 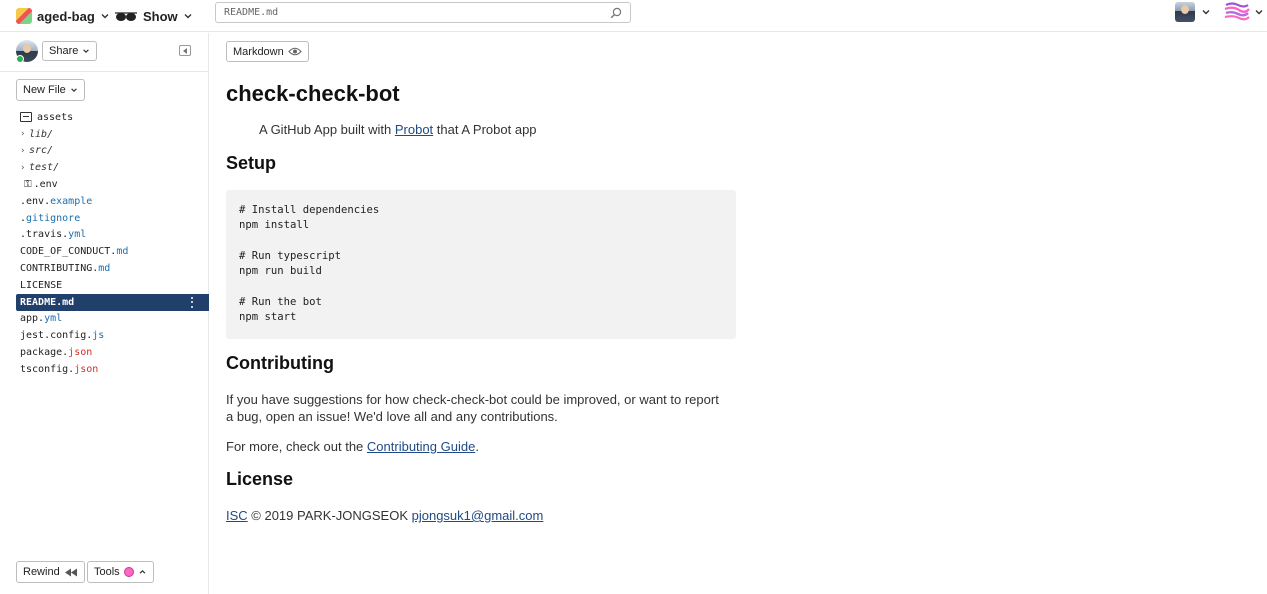 I want to click on markdown-toggle-label: Markdown, so click(x=258, y=51).